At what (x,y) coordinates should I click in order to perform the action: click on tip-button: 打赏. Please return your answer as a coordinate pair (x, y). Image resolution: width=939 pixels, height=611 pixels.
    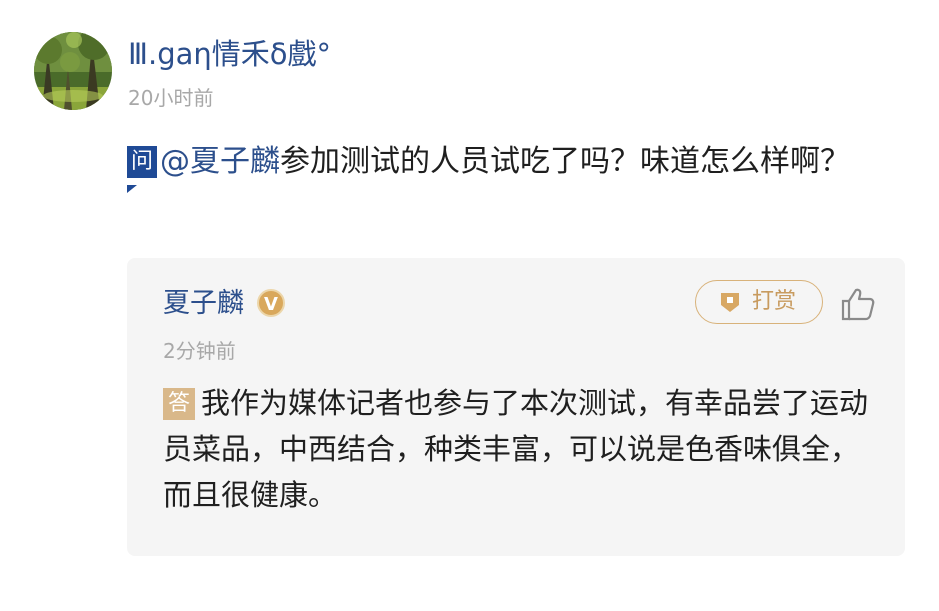
    Looking at the image, I should click on (759, 302).